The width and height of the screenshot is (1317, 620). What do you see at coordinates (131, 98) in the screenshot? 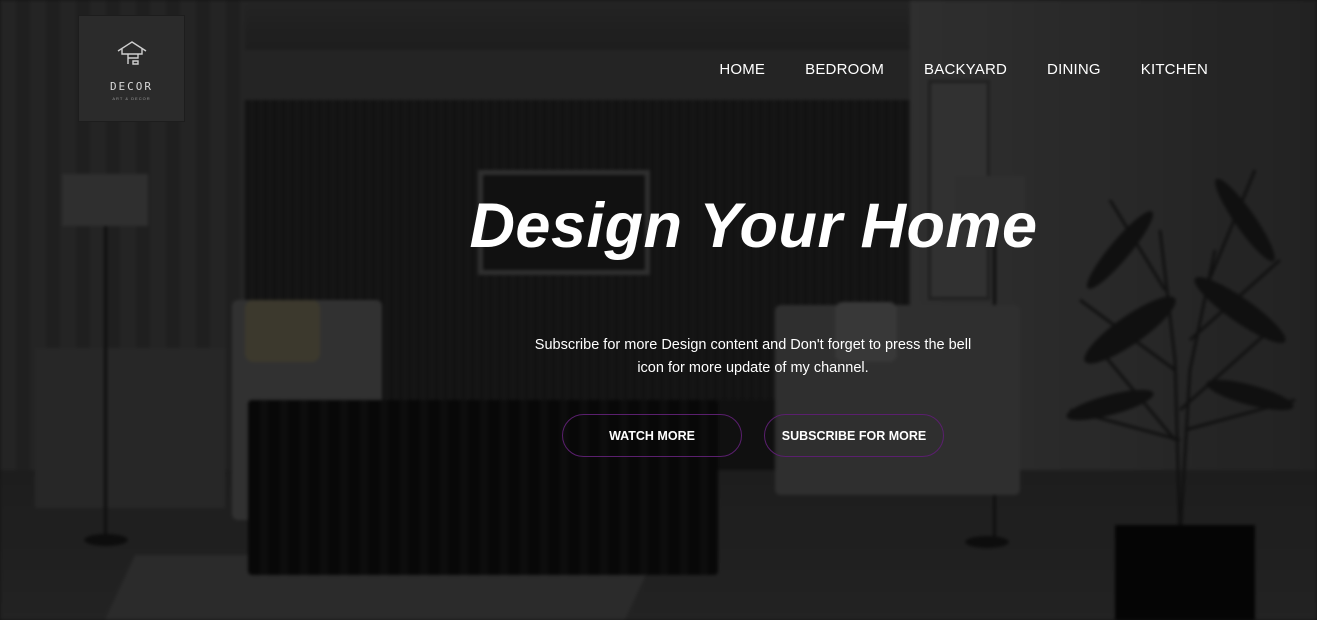
I see `logo-tagline: ART & DECOR` at bounding box center [131, 98].